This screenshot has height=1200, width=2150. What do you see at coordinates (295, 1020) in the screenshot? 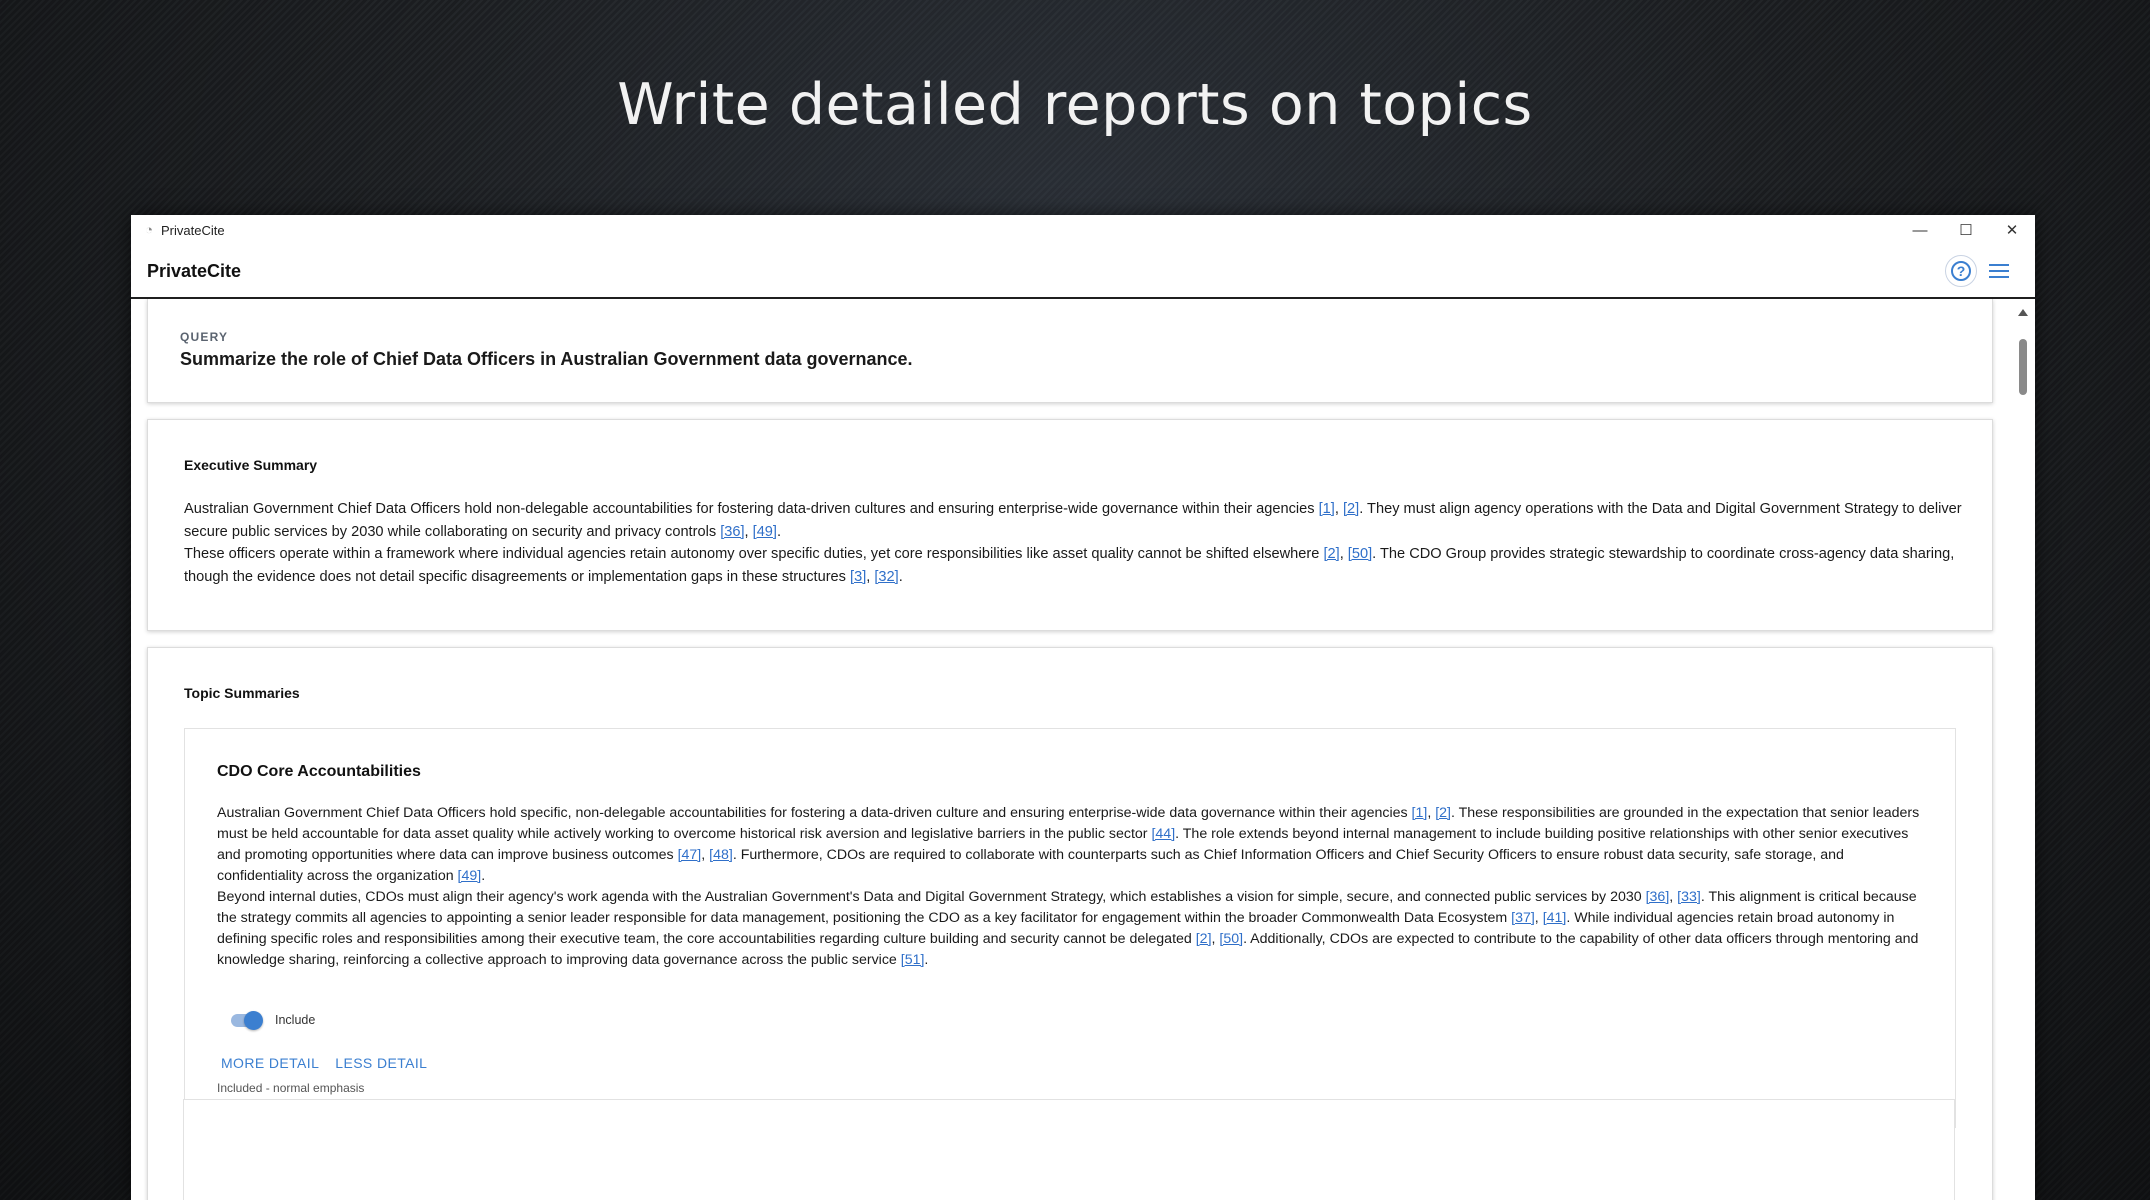
I see `include-toggle-label: Include` at bounding box center [295, 1020].